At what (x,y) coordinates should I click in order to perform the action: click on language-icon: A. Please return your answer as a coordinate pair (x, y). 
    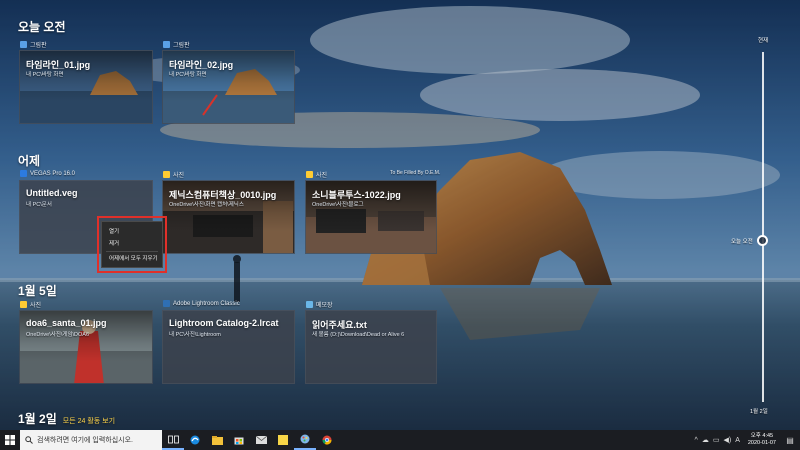
    Looking at the image, I should click on (737, 440).